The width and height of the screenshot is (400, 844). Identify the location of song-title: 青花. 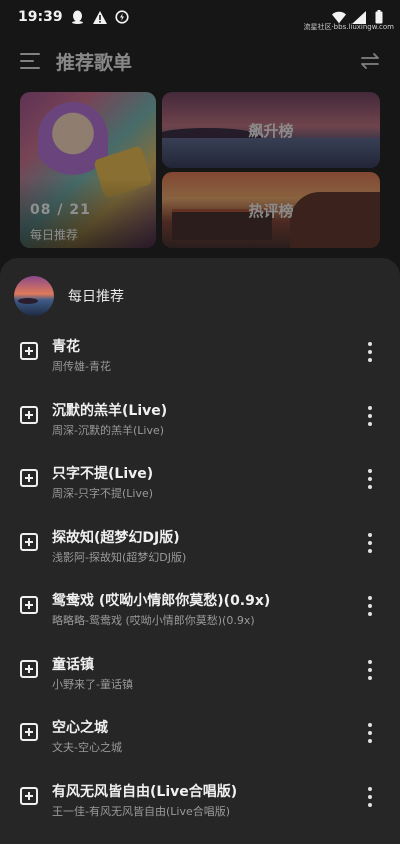
(66, 347).